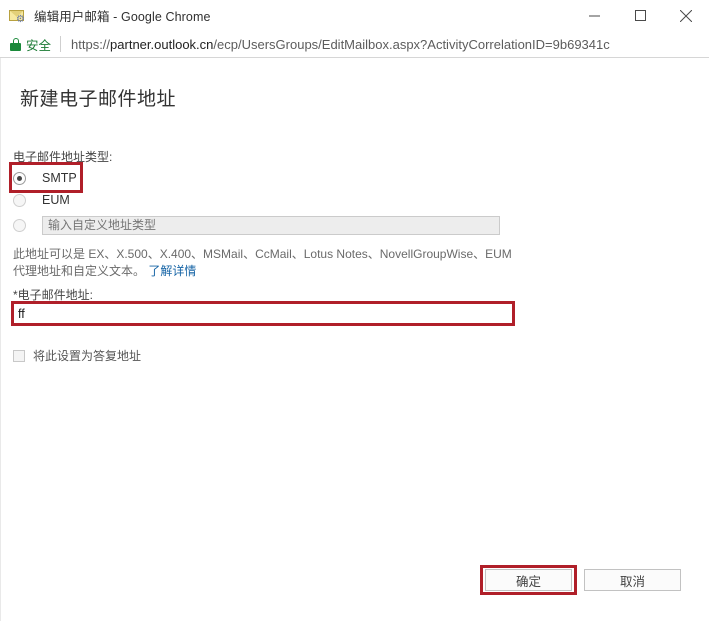 The height and width of the screenshot is (621, 709). I want to click on close-icon, so click(686, 15).